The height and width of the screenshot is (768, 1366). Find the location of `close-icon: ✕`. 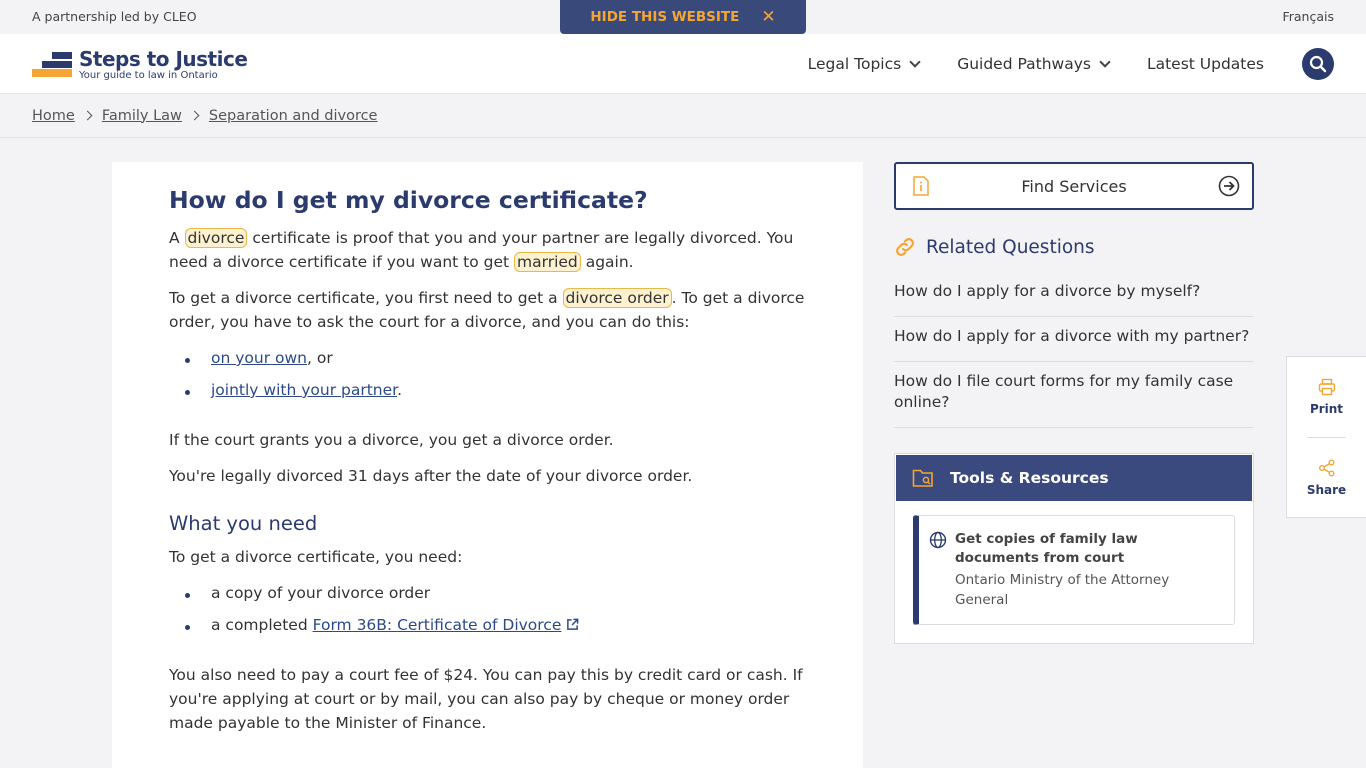

close-icon: ✕ is located at coordinates (768, 17).